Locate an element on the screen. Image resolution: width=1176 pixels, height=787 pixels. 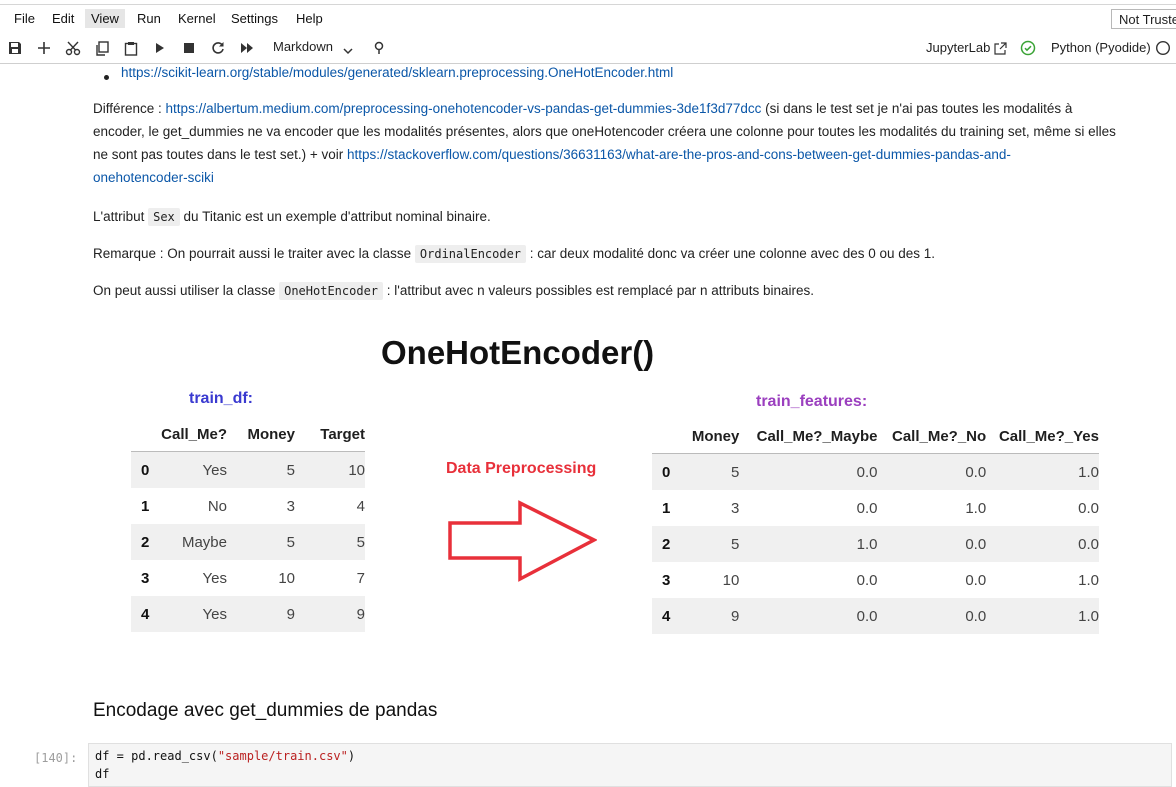
table-row: 1 3 0.0 1.0 0.0 is located at coordinates (875, 508).